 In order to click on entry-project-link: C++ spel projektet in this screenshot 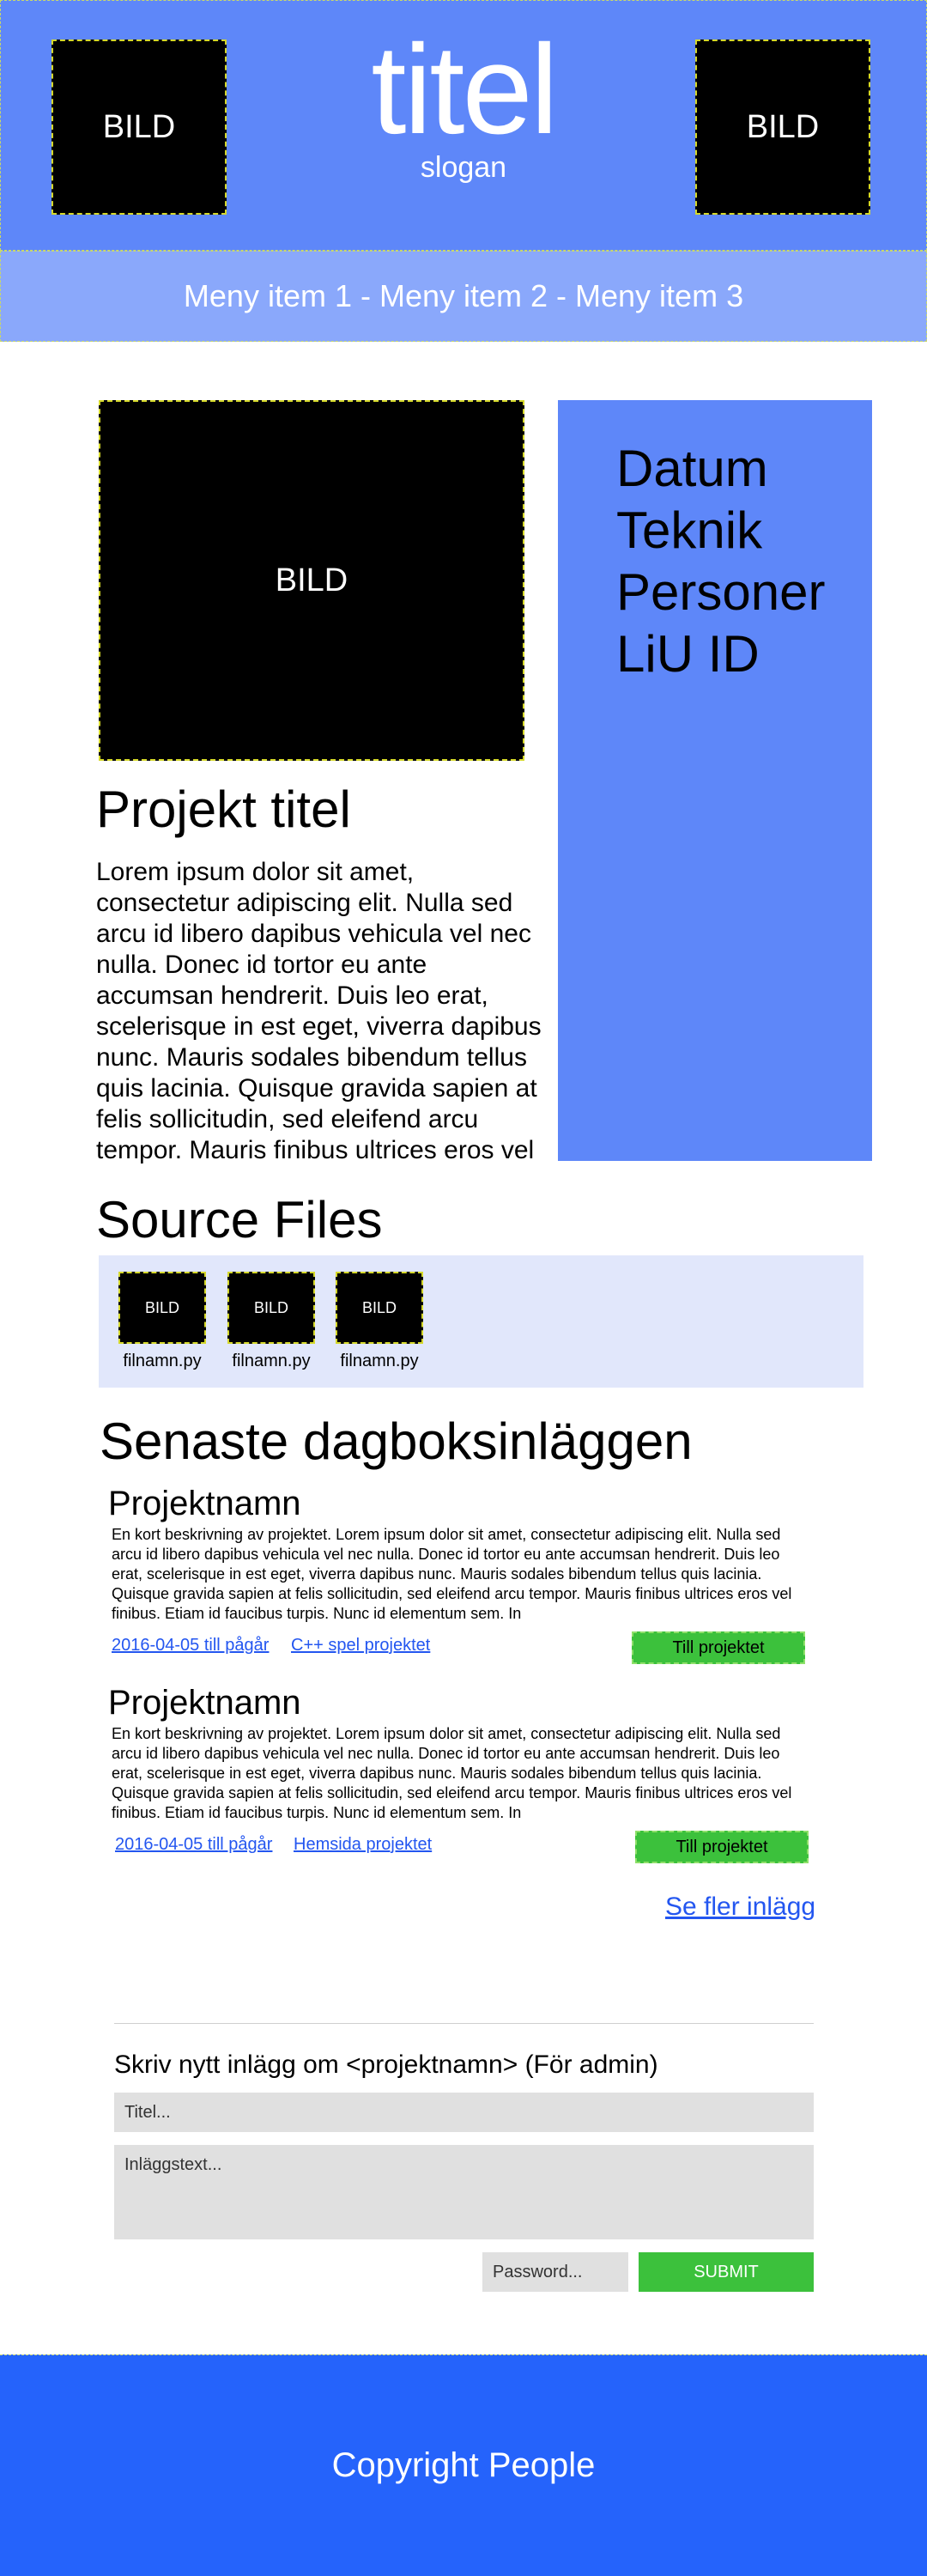, I will do `click(360, 1646)`.